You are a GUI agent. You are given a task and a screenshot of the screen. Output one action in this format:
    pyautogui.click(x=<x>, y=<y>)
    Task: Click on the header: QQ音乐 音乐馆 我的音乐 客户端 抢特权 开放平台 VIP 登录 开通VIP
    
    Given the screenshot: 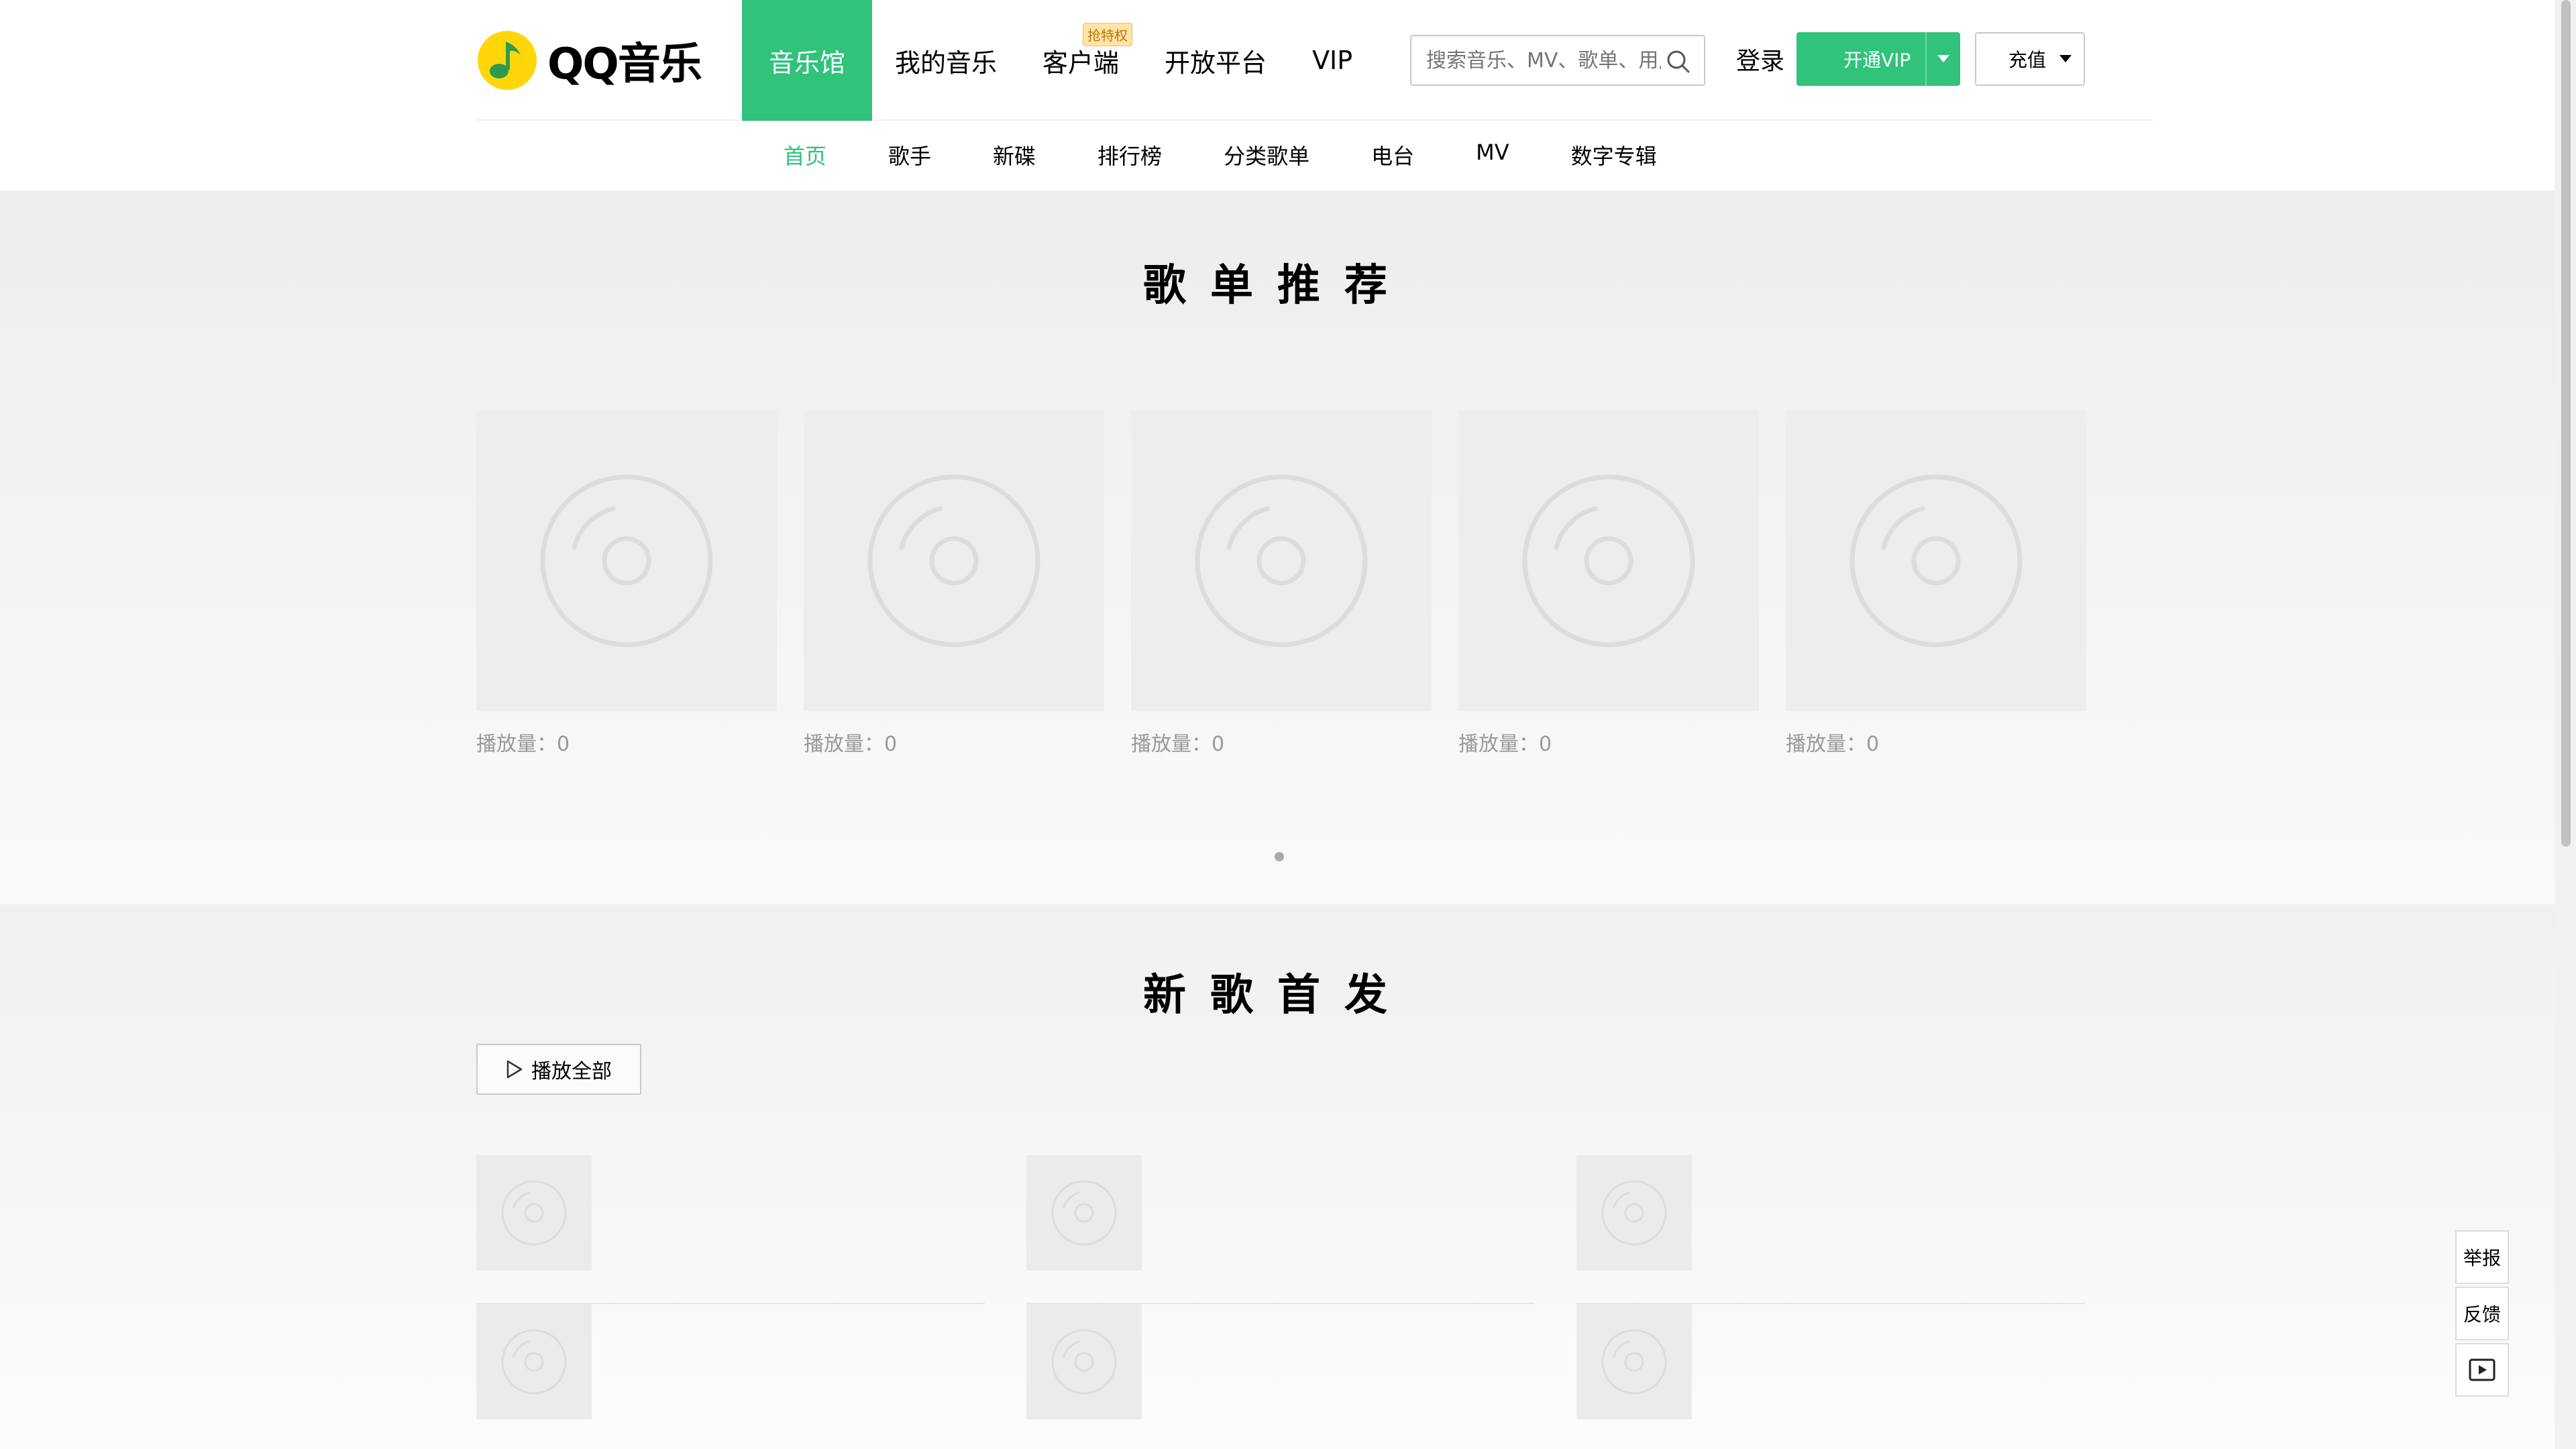 What is the action you would take?
    pyautogui.click(x=1277, y=95)
    